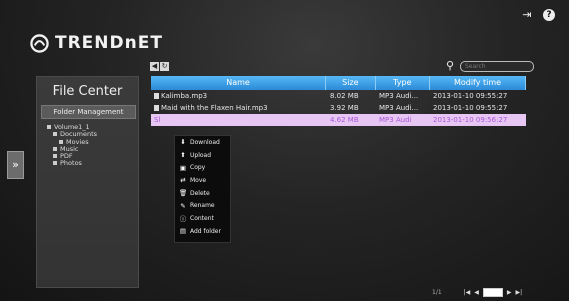 This screenshot has width=569, height=301. What do you see at coordinates (87, 91) in the screenshot?
I see `sidebar-title: File Center` at bounding box center [87, 91].